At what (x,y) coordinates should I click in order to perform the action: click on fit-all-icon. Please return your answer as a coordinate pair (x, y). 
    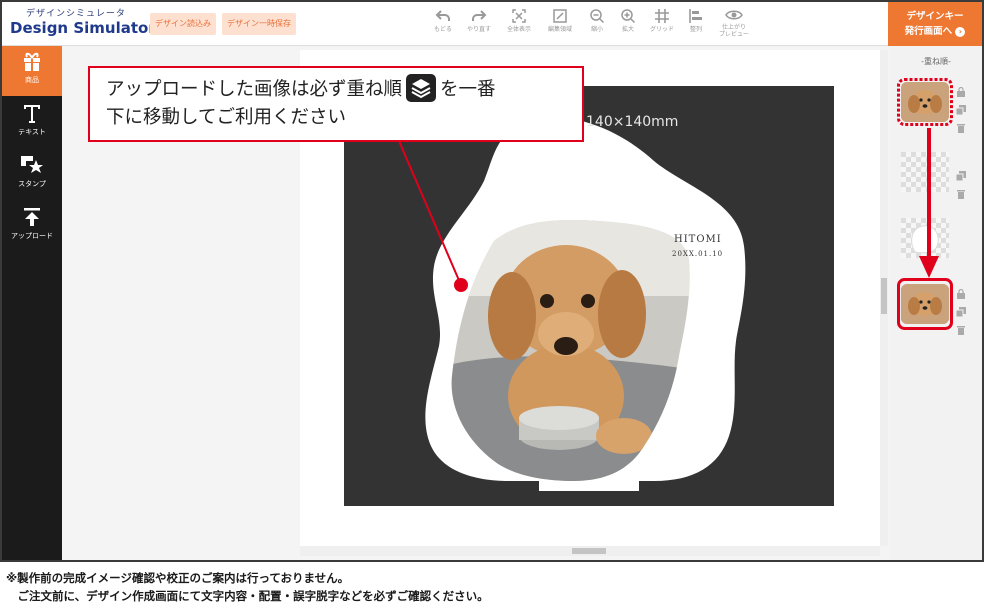
    Looking at the image, I should click on (519, 16).